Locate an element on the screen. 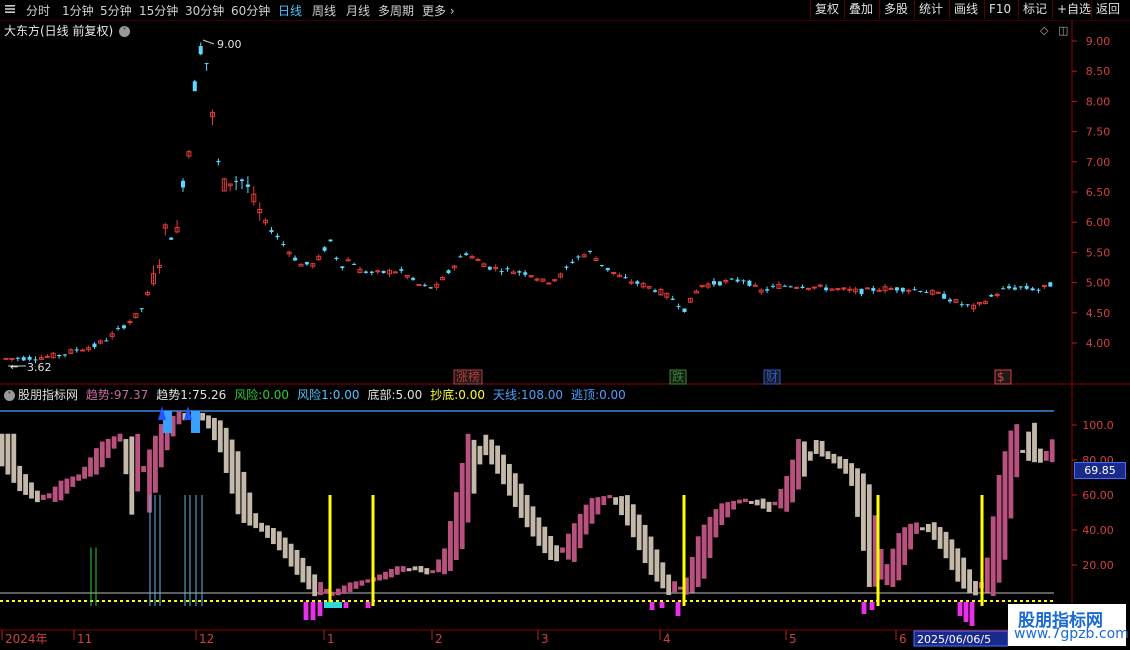  indicator-name: 股朋指标网 is located at coordinates (48, 395).